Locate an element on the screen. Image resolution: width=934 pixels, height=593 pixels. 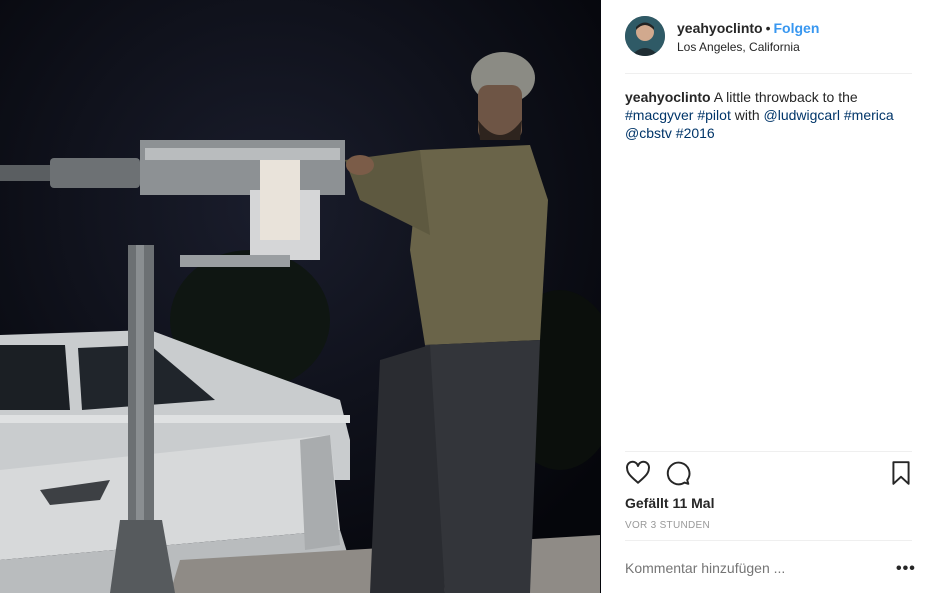
actions-divider is located at coordinates (768, 451).